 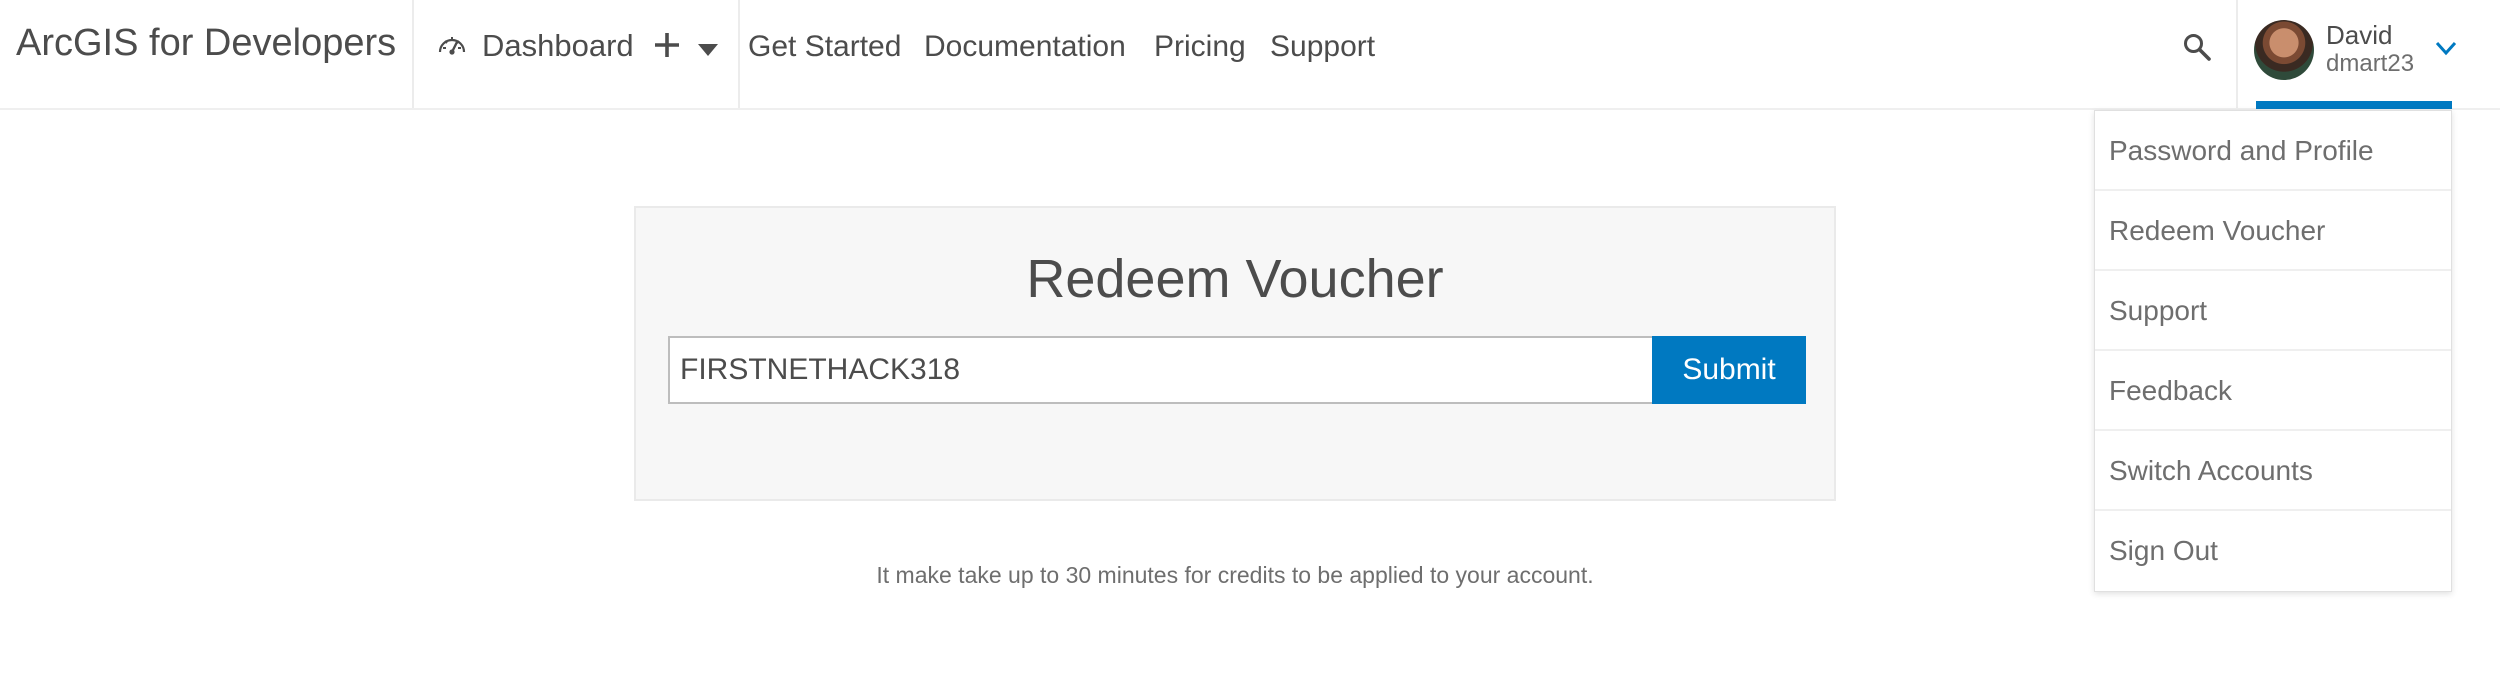 I want to click on menu-item-redeem-voucher: Redeem Voucher, so click(x=2273, y=231).